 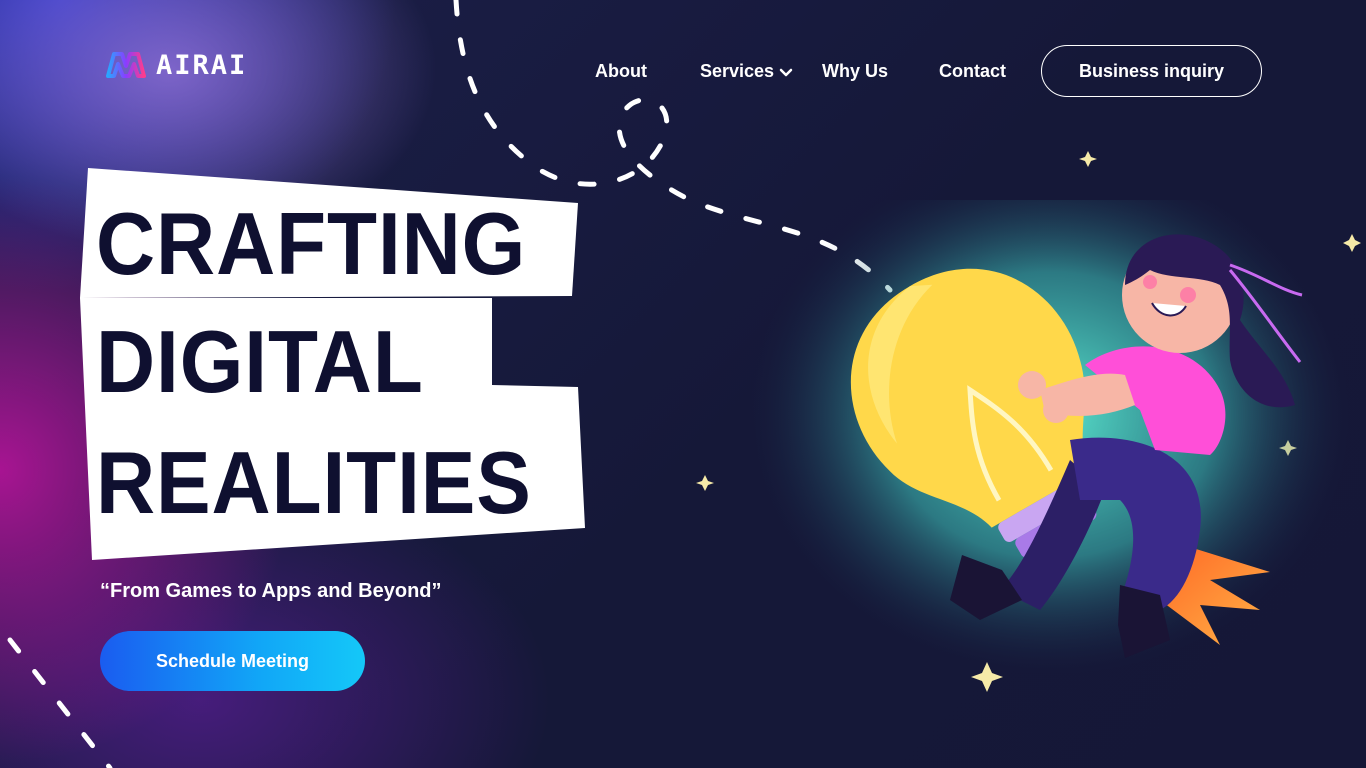 I want to click on brand-name: AIRAI, so click(x=202, y=65).